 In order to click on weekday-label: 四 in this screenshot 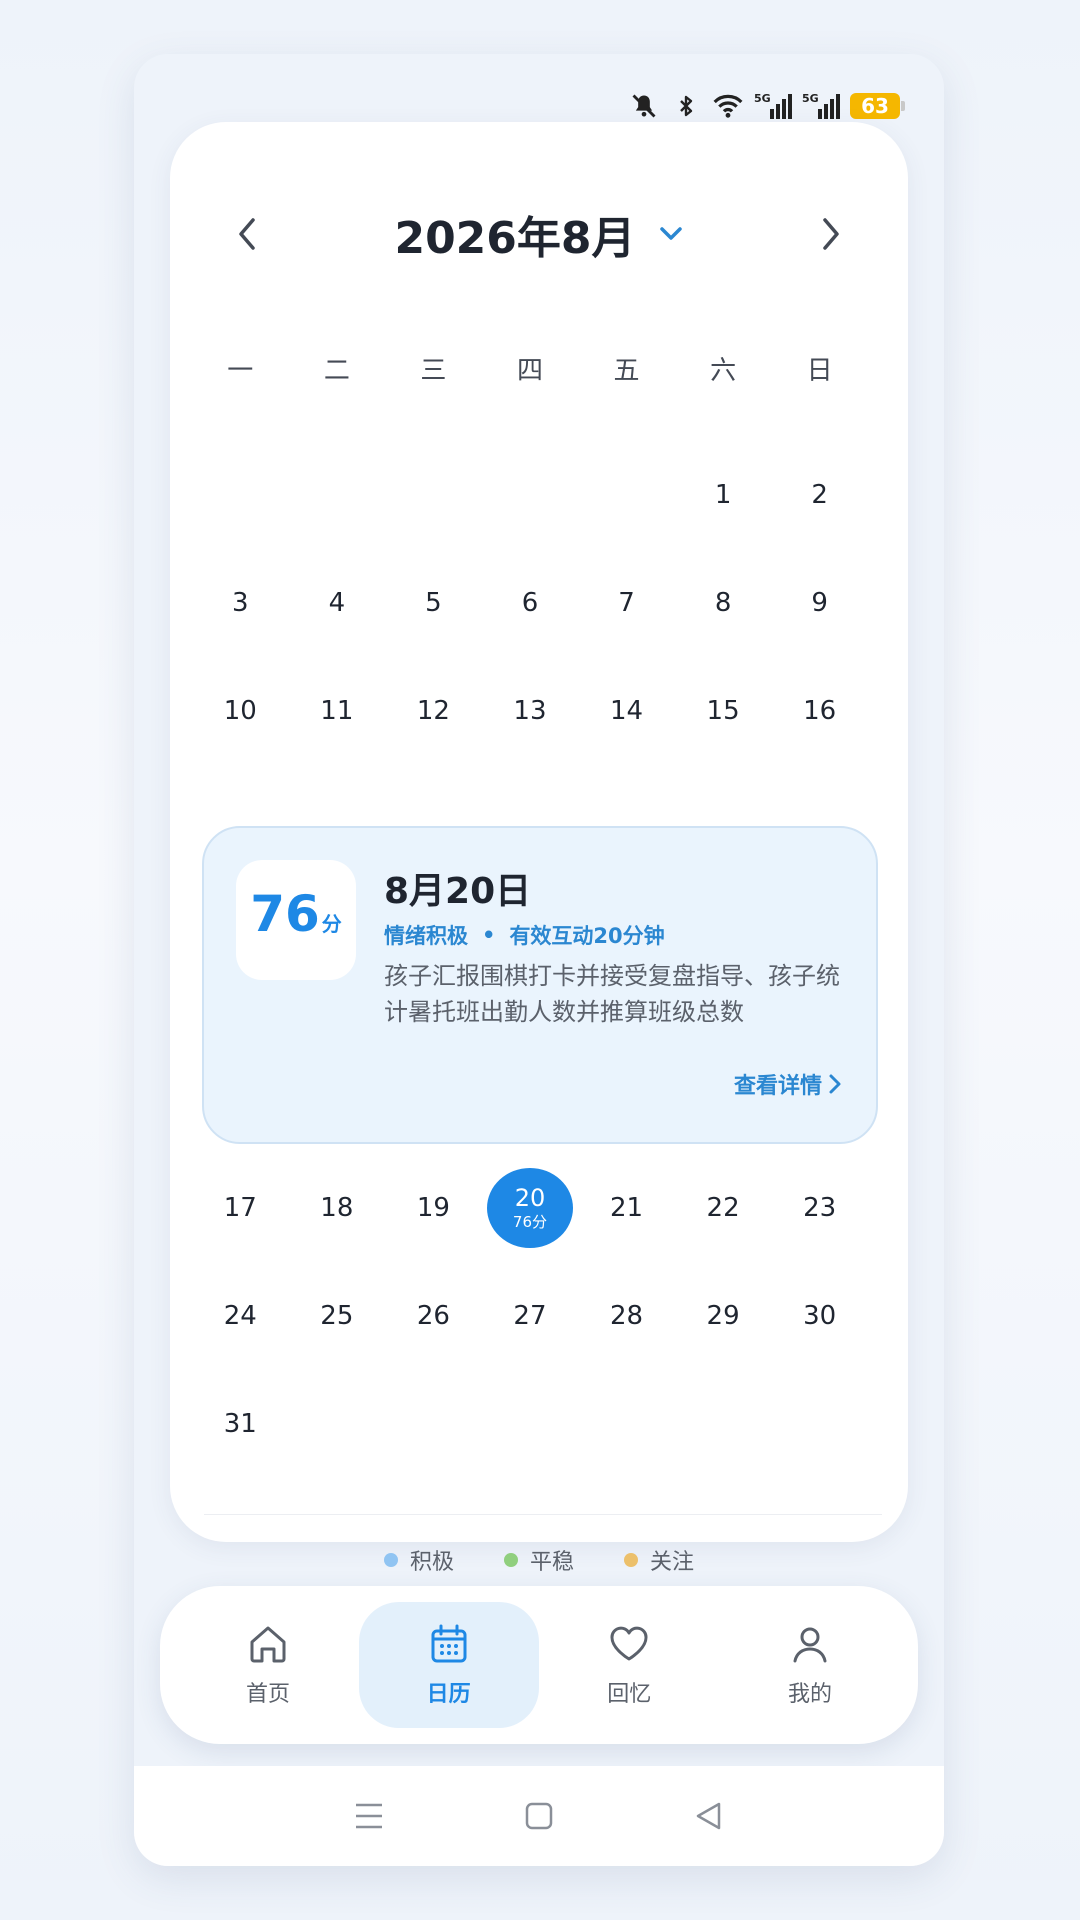, I will do `click(529, 371)`.